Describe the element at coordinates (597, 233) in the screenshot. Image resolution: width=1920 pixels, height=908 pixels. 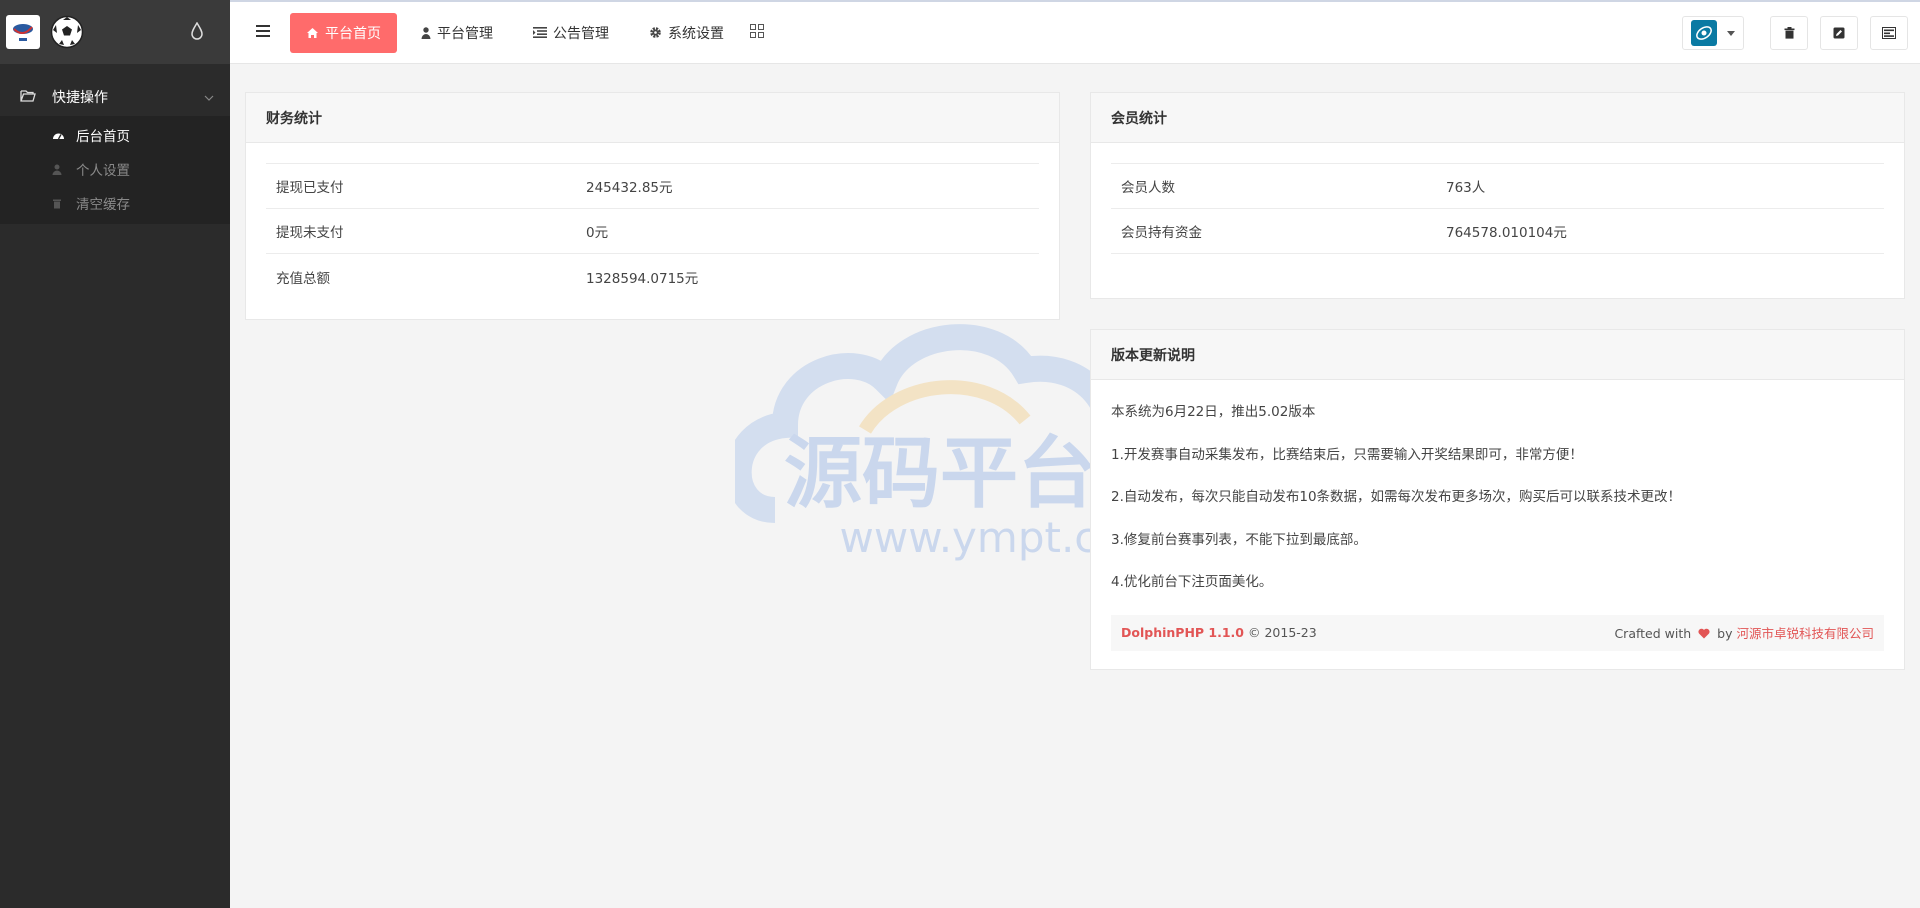
I see `row-value: 0元` at that location.